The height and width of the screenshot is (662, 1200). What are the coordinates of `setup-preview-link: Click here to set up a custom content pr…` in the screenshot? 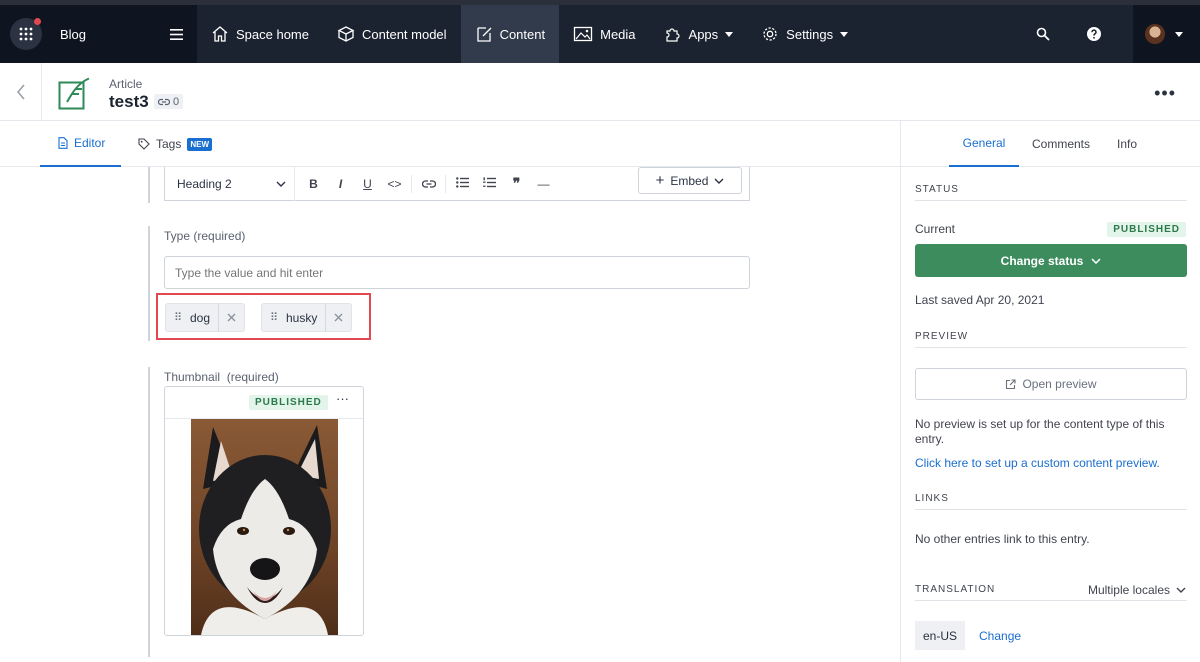 It's located at (1051, 463).